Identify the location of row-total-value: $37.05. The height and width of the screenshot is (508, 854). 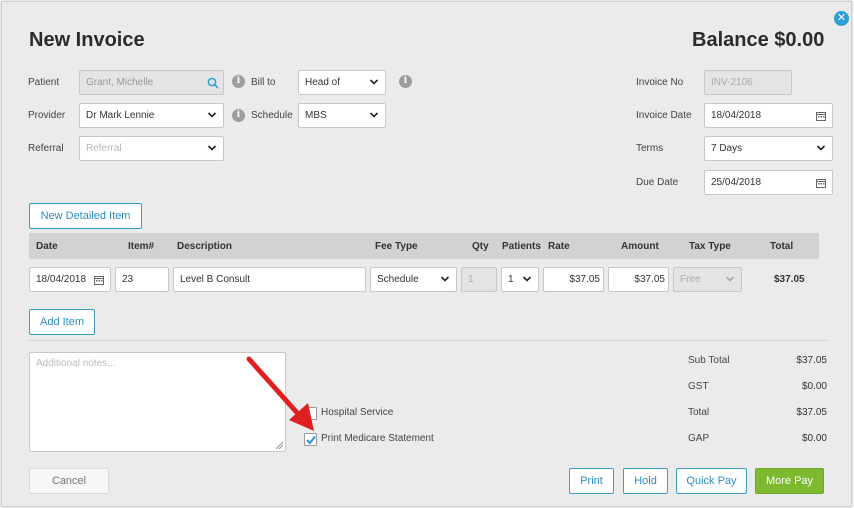
(789, 279).